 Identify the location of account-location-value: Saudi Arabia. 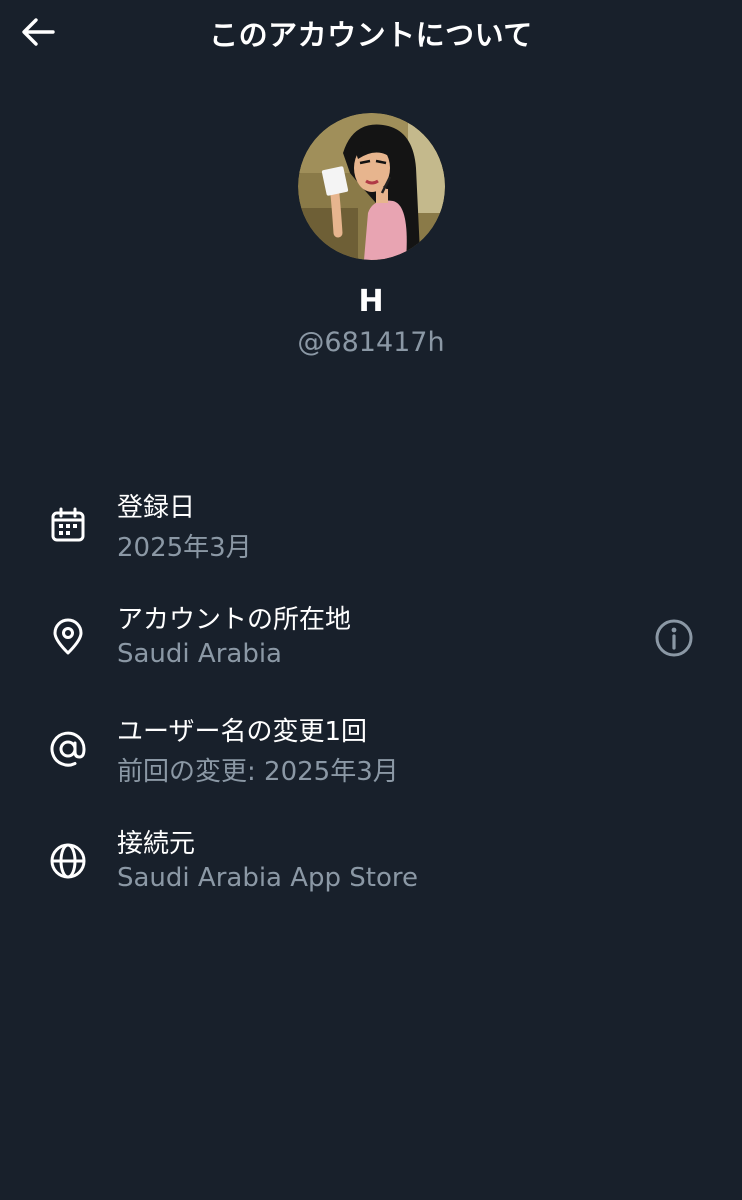
(199, 654).